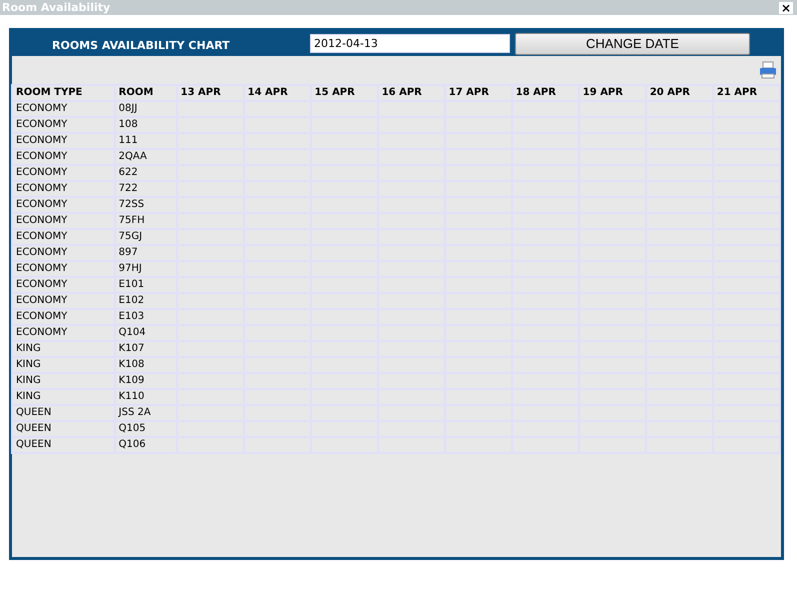 The height and width of the screenshot is (597, 797). Describe the element at coordinates (146, 205) in the screenshot. I see `table-cell: 72SS` at that location.